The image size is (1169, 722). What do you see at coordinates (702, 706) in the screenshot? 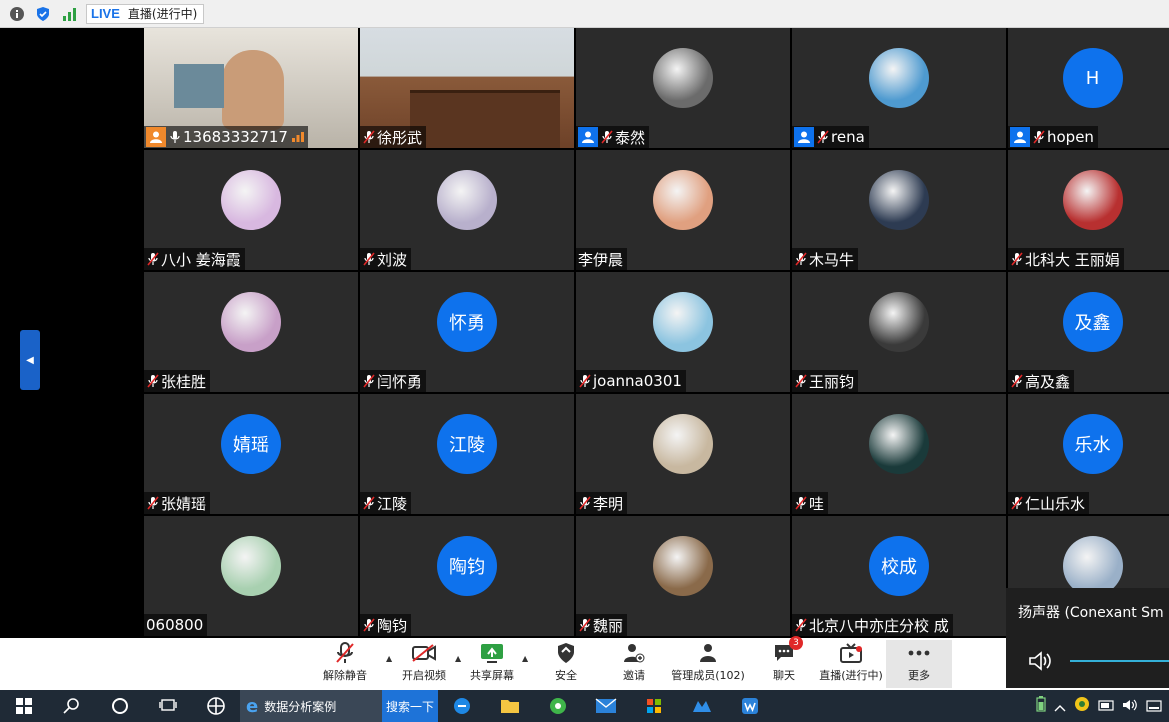
I see `meeting-app-icon` at bounding box center [702, 706].